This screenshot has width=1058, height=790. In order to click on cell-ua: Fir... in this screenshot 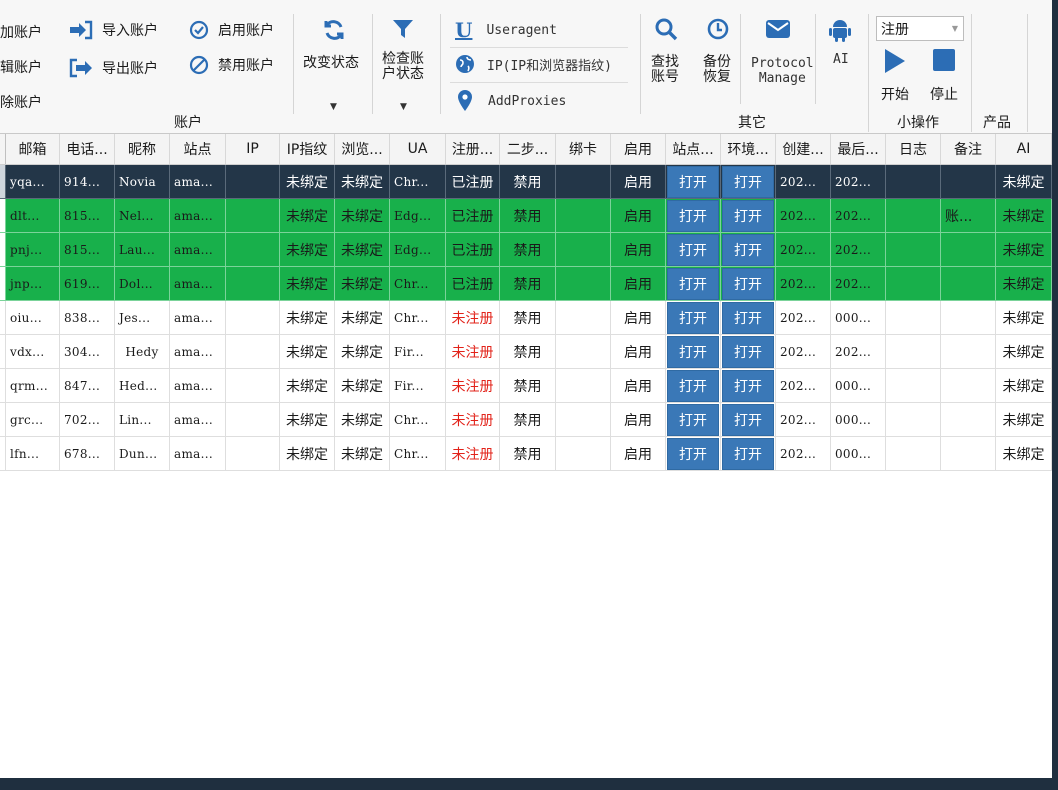, I will do `click(418, 386)`.